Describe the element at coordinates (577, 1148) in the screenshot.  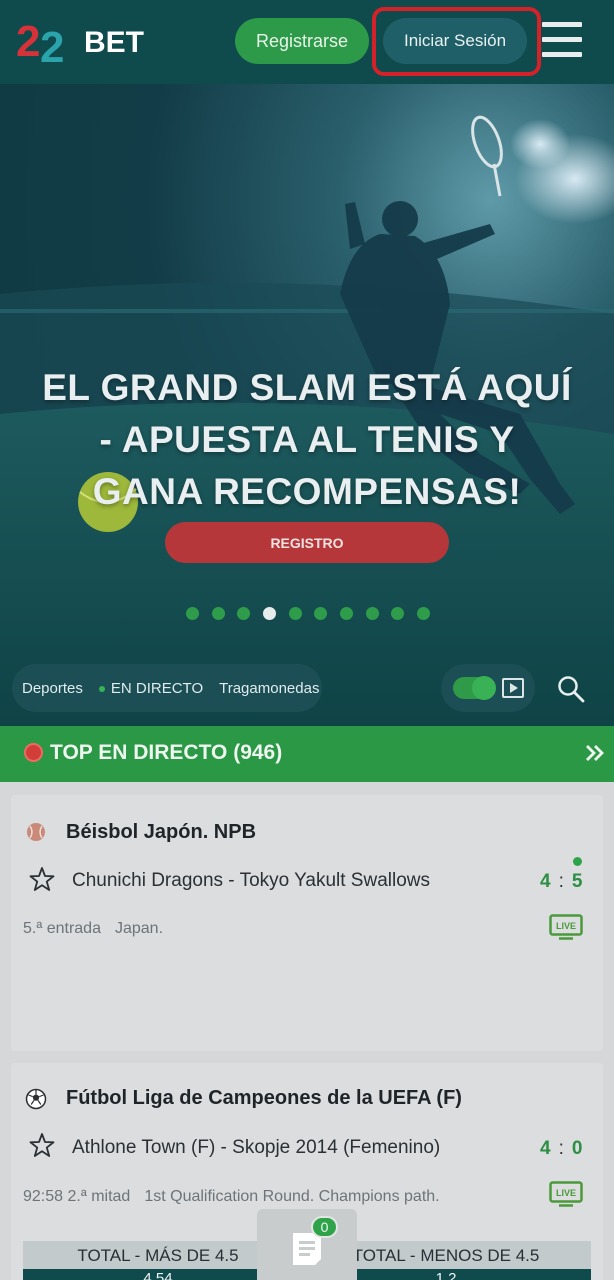
I see `score-away: 0` at that location.